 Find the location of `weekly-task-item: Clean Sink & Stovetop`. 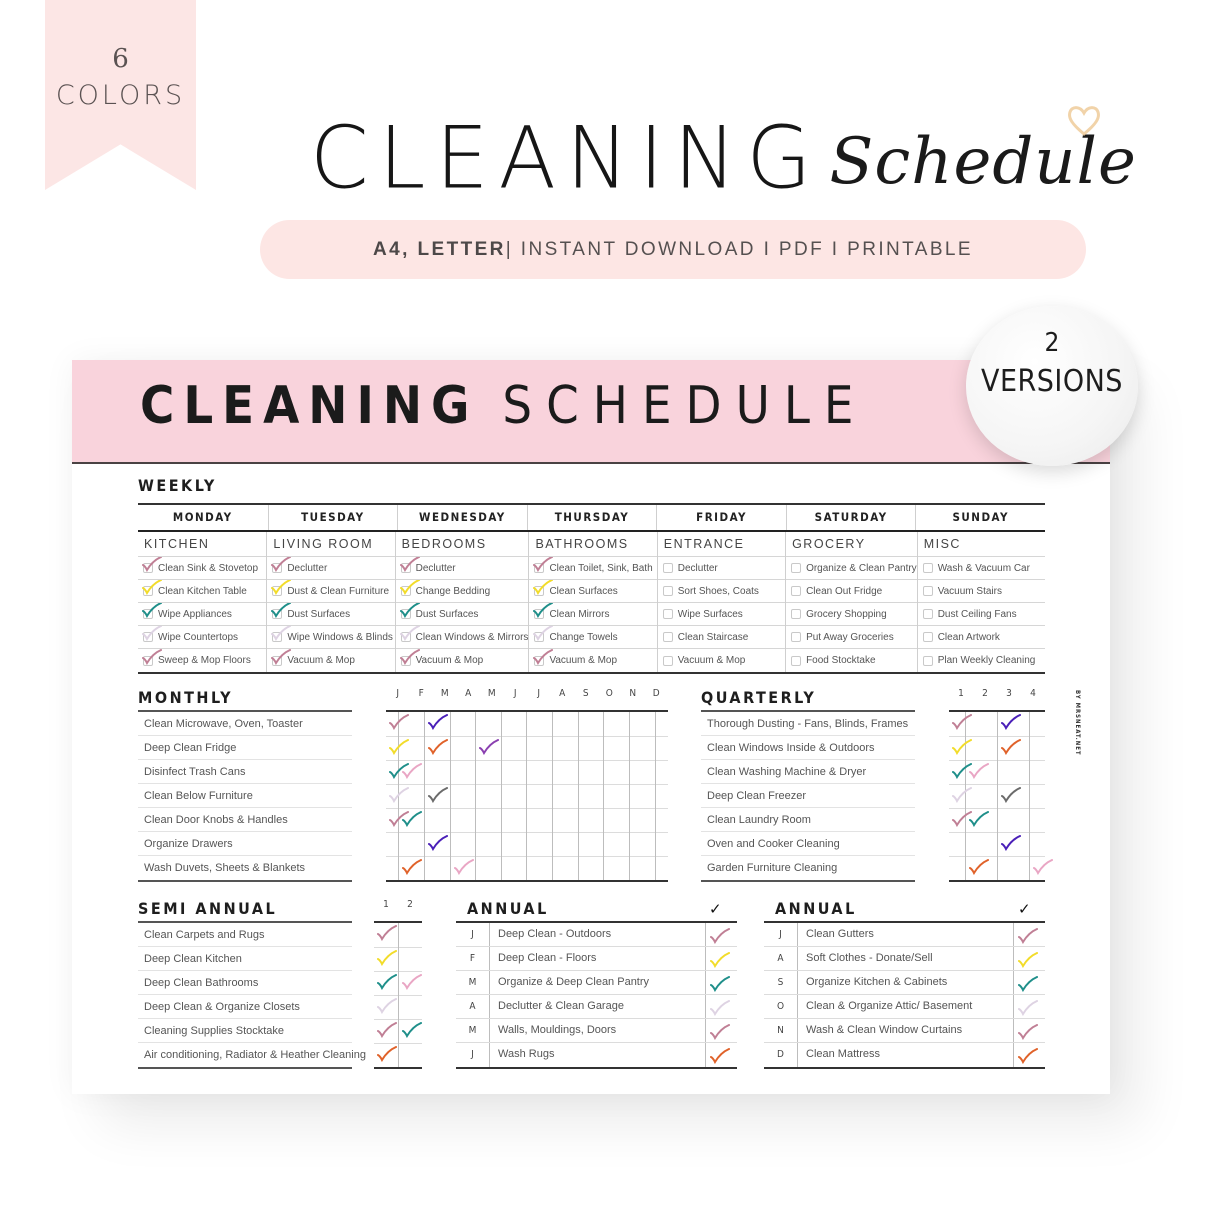

weekly-task-item: Clean Sink & Stovetop is located at coordinates (202, 568).